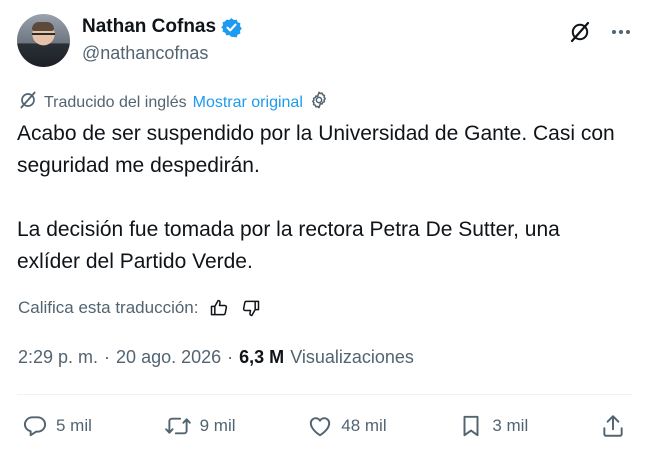 The width and height of the screenshot is (646, 451). I want to click on translation-label: Traducido del inglés, so click(115, 102).